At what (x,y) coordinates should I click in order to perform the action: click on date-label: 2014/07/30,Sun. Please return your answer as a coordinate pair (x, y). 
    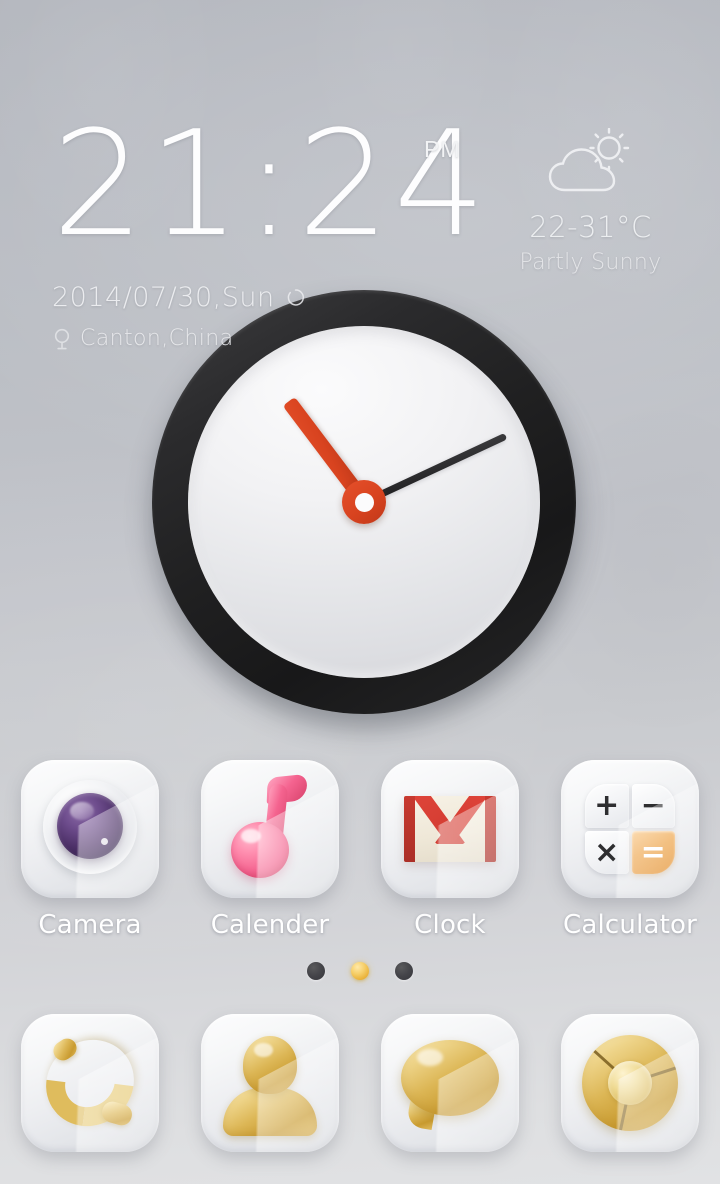
    Looking at the image, I should click on (163, 297).